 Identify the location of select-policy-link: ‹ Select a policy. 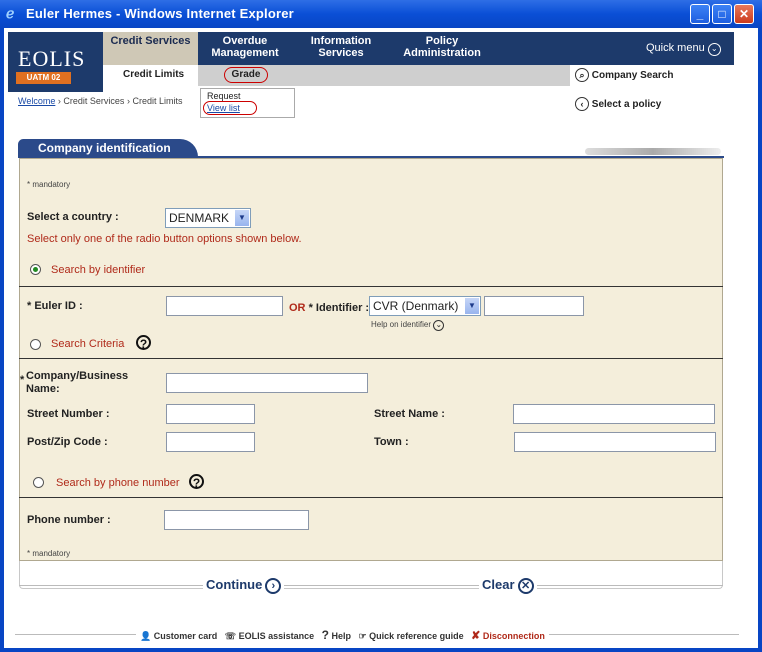
(618, 104).